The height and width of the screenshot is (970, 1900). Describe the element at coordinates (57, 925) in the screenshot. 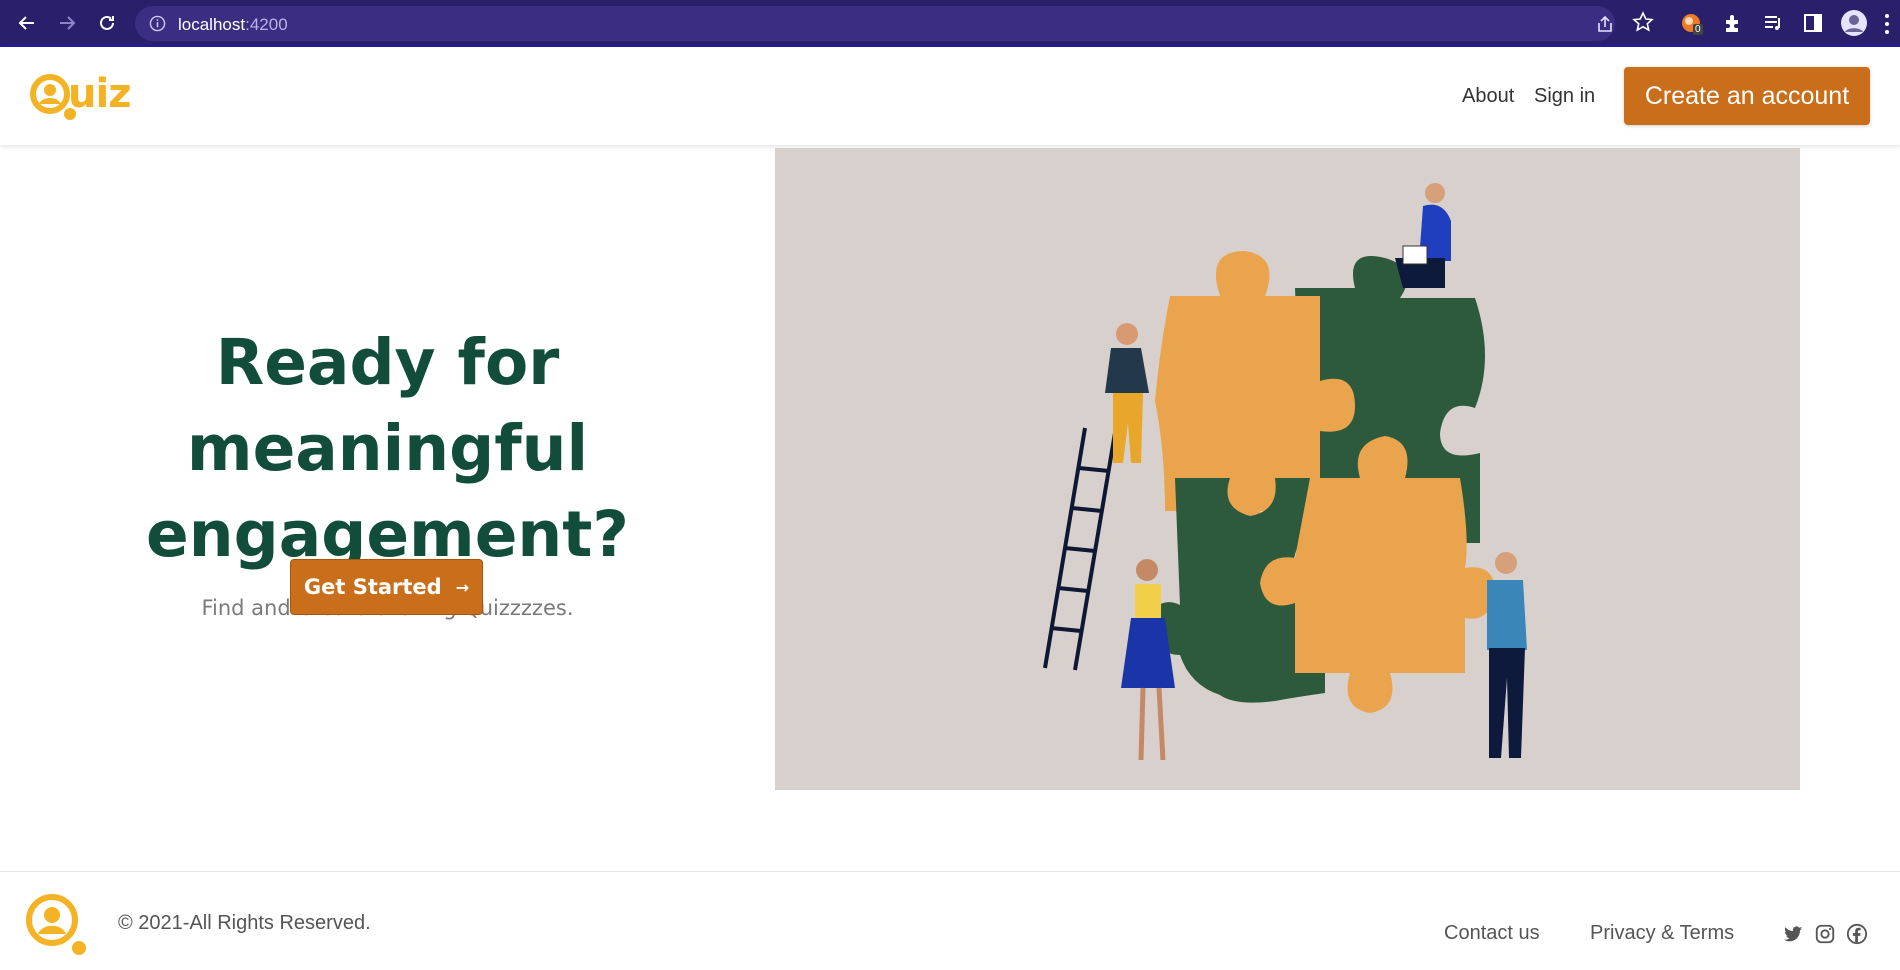

I see `footer-logo-icon` at that location.